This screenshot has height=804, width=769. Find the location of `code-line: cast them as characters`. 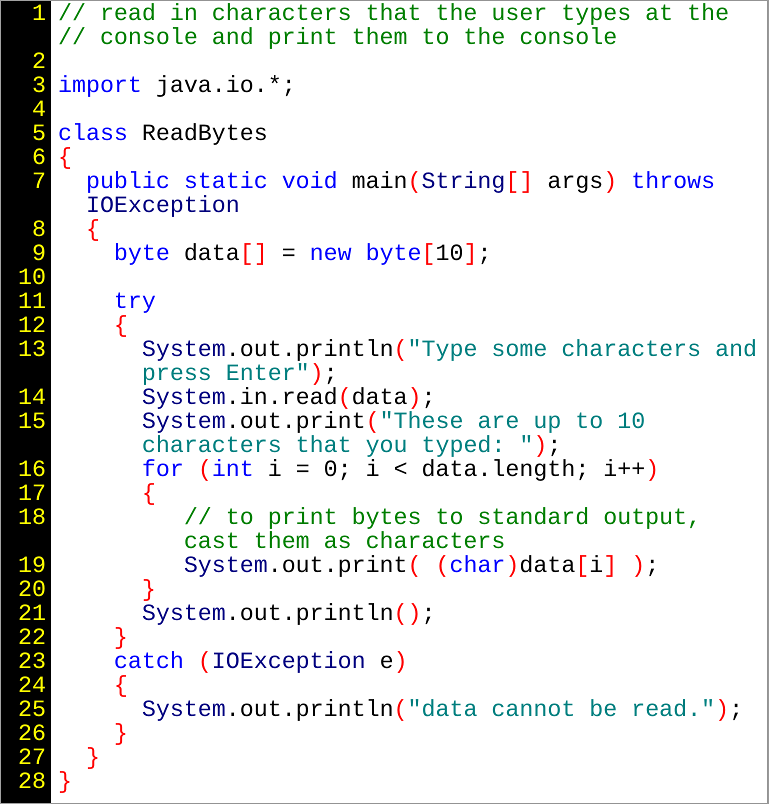

code-line: cast them as characters is located at coordinates (345, 542).